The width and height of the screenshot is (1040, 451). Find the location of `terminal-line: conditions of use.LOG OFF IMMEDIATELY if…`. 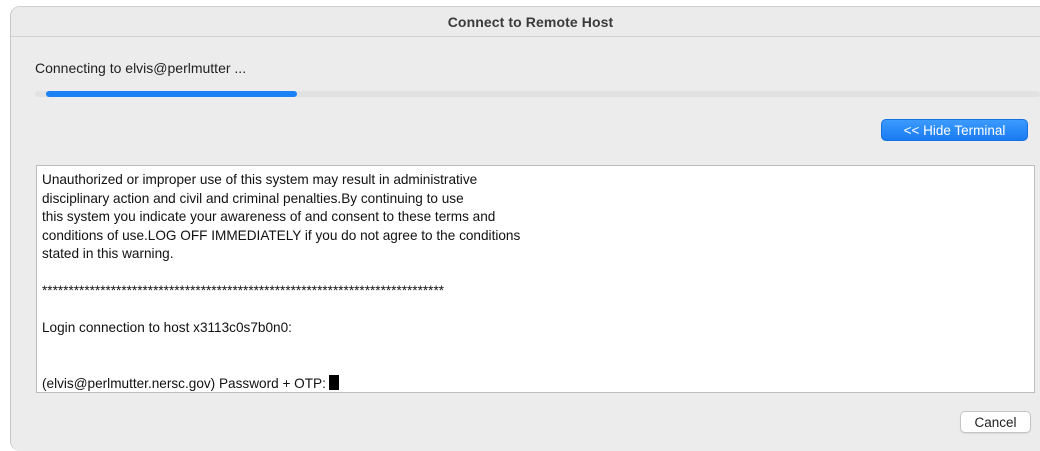

terminal-line: conditions of use.LOG OFF IMMEDIATELY if… is located at coordinates (281, 235).